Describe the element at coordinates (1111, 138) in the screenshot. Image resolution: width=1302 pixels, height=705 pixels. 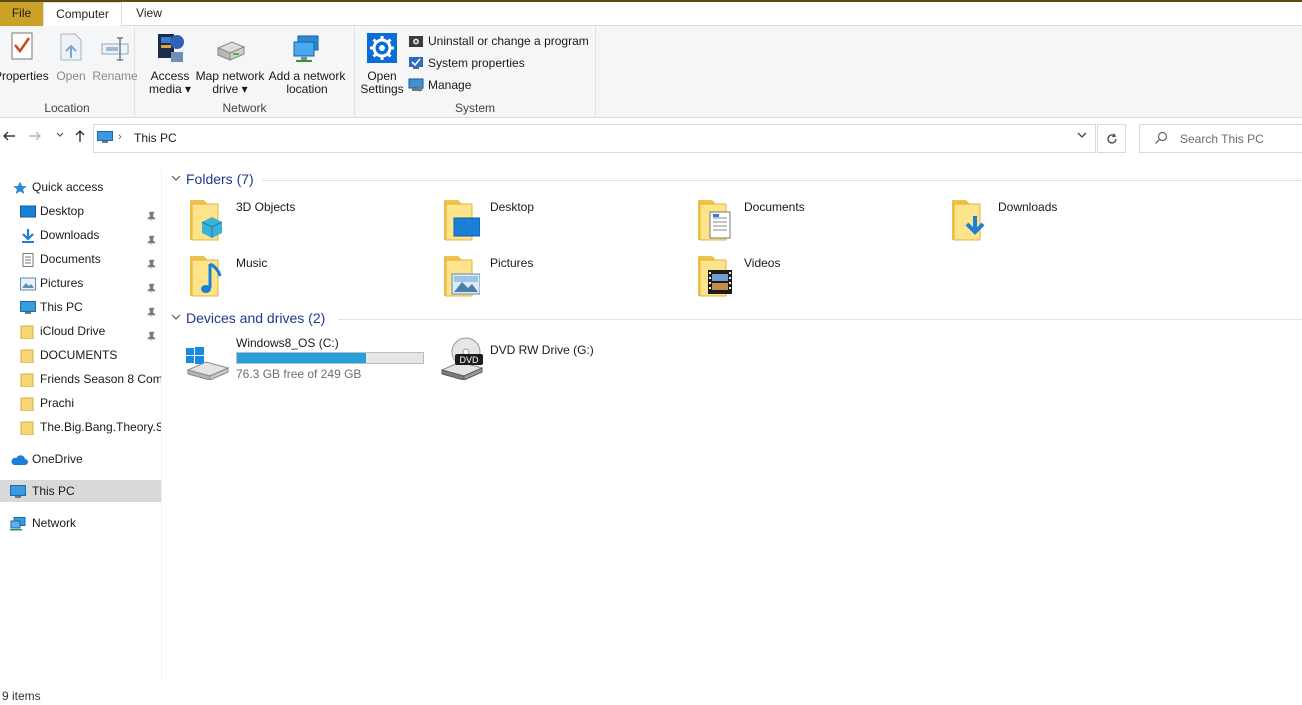
I see `refresh-button` at that location.